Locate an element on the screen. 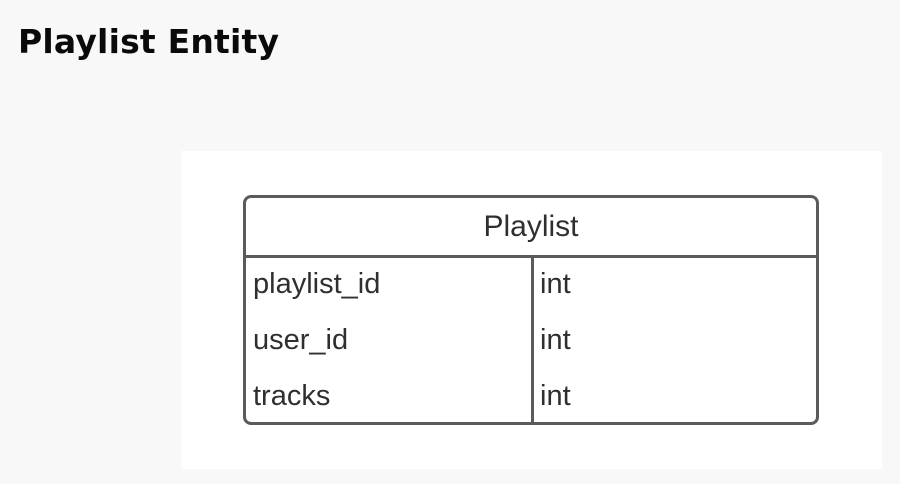 This screenshot has height=484, width=900. entity-name: Playlist is located at coordinates (531, 226).